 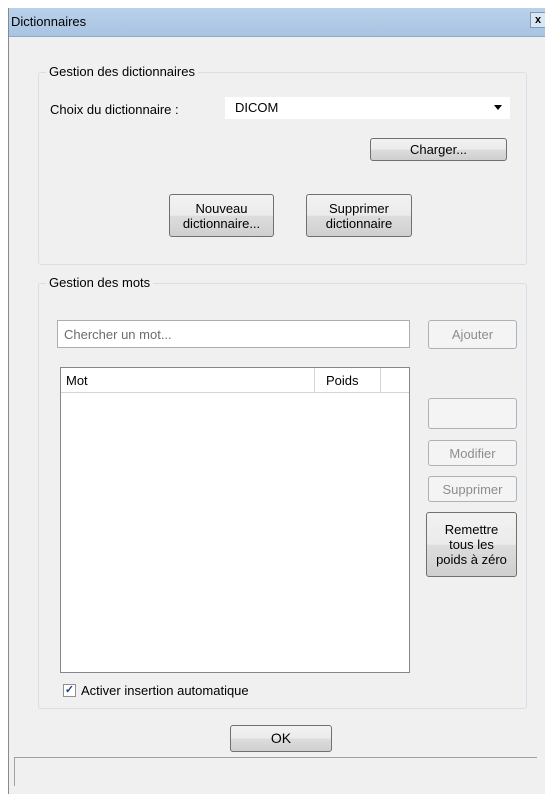 What do you see at coordinates (49, 21) in the screenshot?
I see `window-title: Dictionnaires` at bounding box center [49, 21].